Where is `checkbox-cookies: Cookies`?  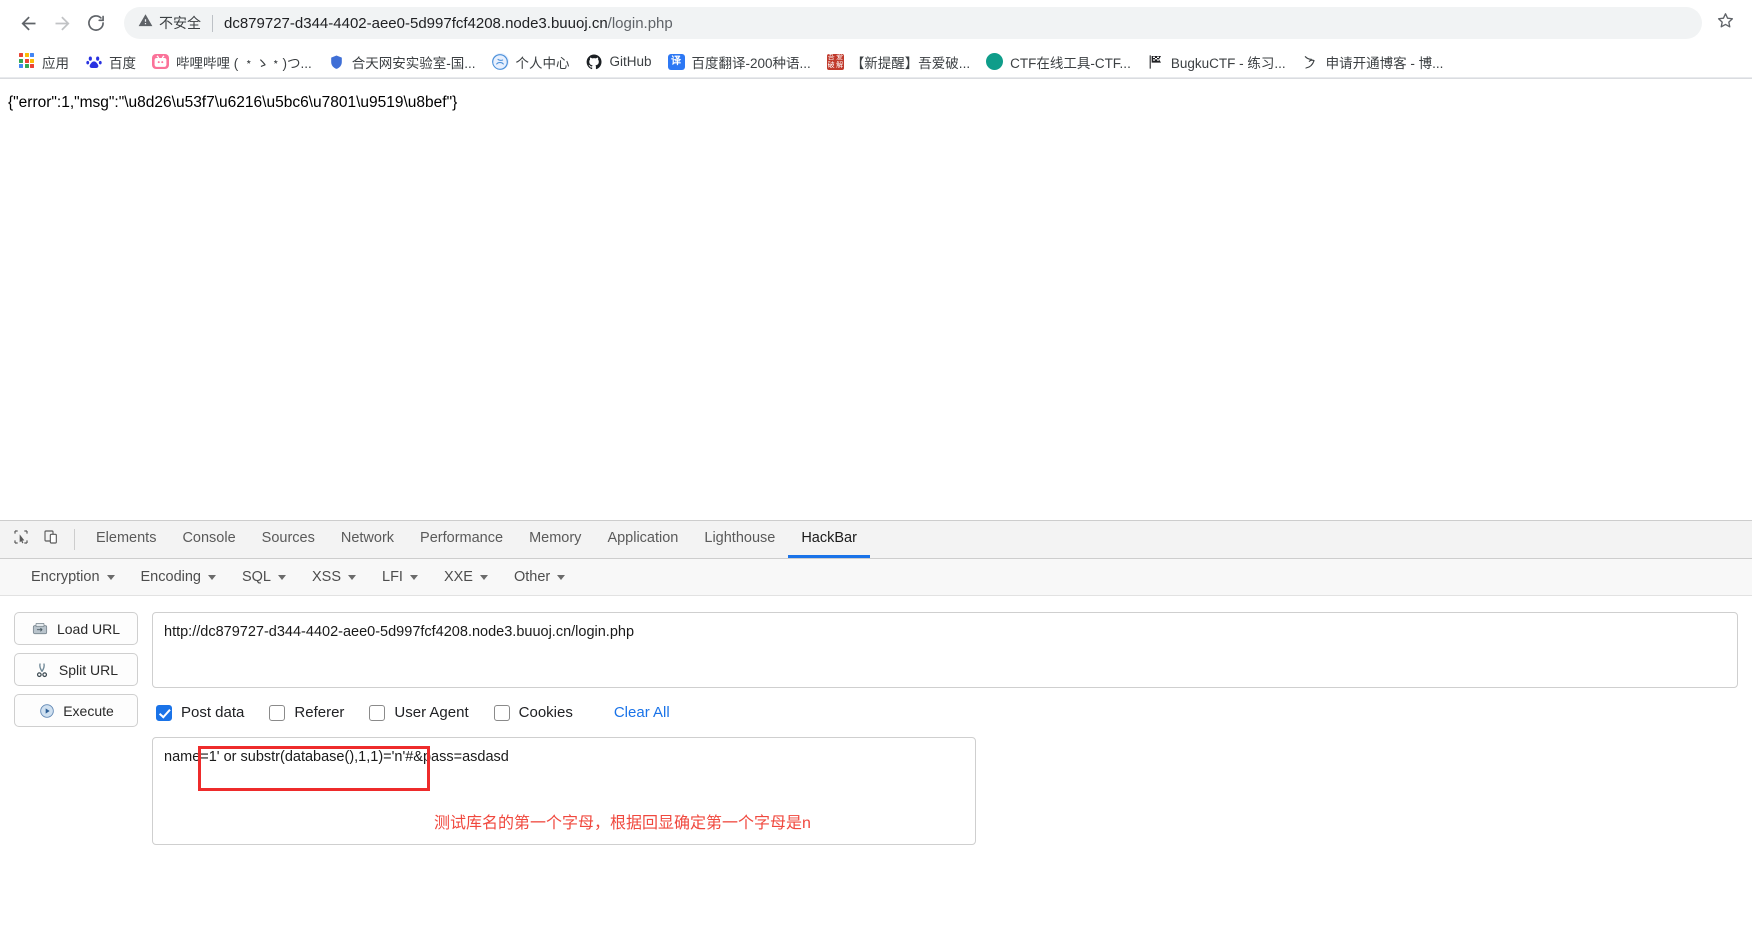
checkbox-cookies: Cookies is located at coordinates (533, 712).